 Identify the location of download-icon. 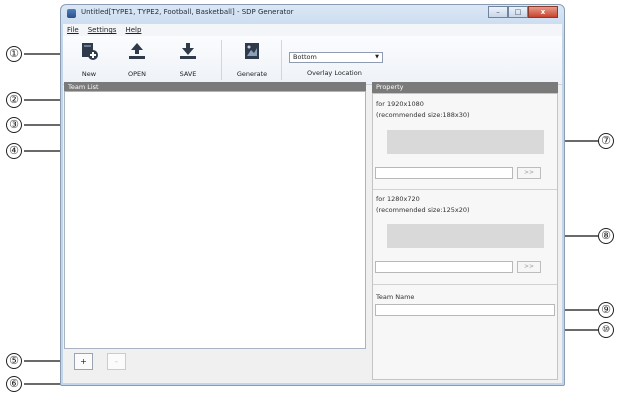
(188, 51).